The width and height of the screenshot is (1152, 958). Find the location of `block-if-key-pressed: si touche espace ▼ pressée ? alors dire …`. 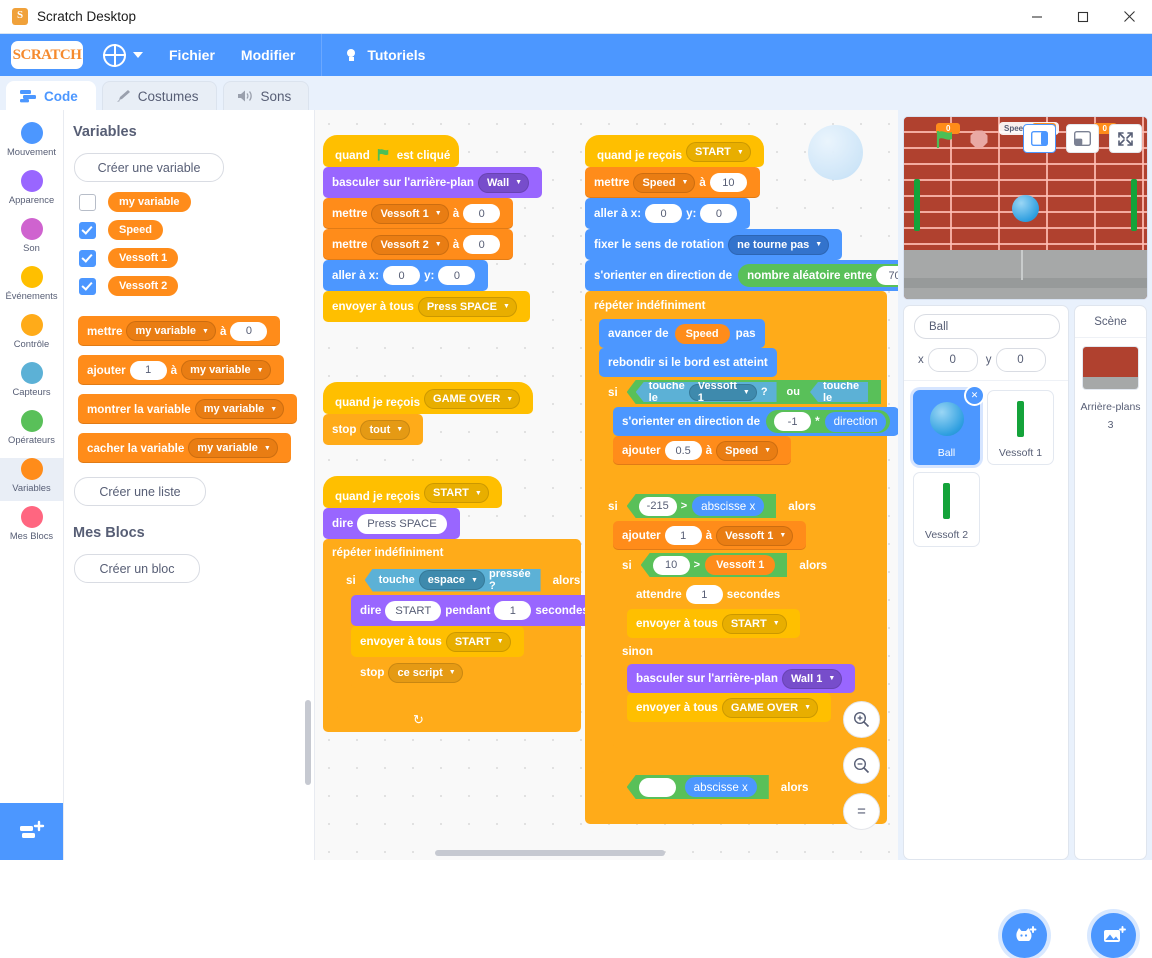

block-if-key-pressed: si touche espace ▼ pressée ? alors dire … is located at coordinates (467, 637).